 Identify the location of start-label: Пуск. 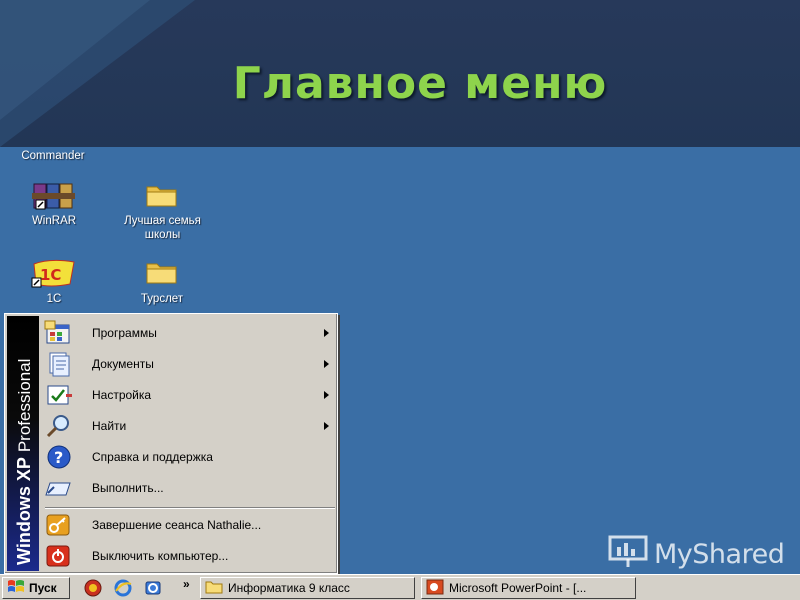
(43, 588).